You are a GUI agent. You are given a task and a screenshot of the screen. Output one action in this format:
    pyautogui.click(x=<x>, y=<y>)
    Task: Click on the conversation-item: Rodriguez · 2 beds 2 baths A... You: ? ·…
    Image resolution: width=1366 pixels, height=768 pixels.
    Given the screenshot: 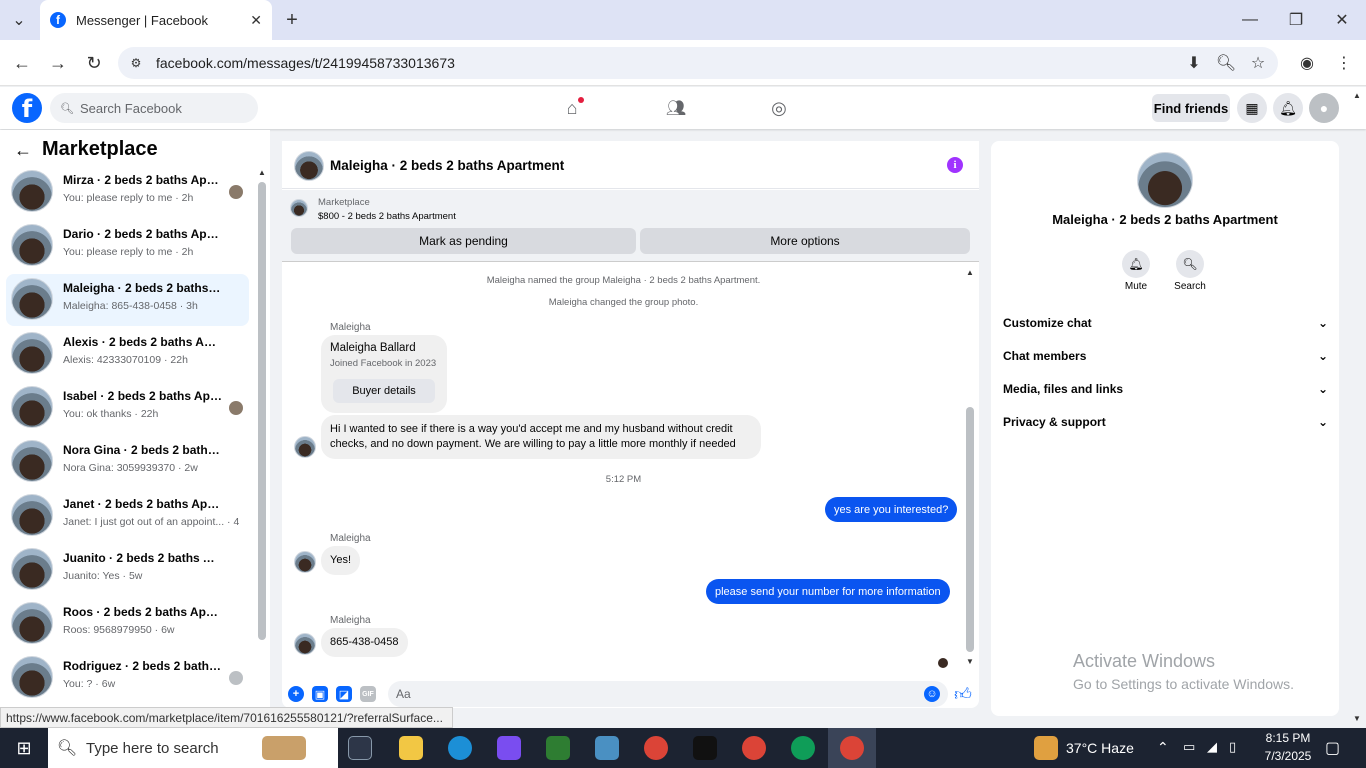 What is the action you would take?
    pyautogui.click(x=127, y=678)
    